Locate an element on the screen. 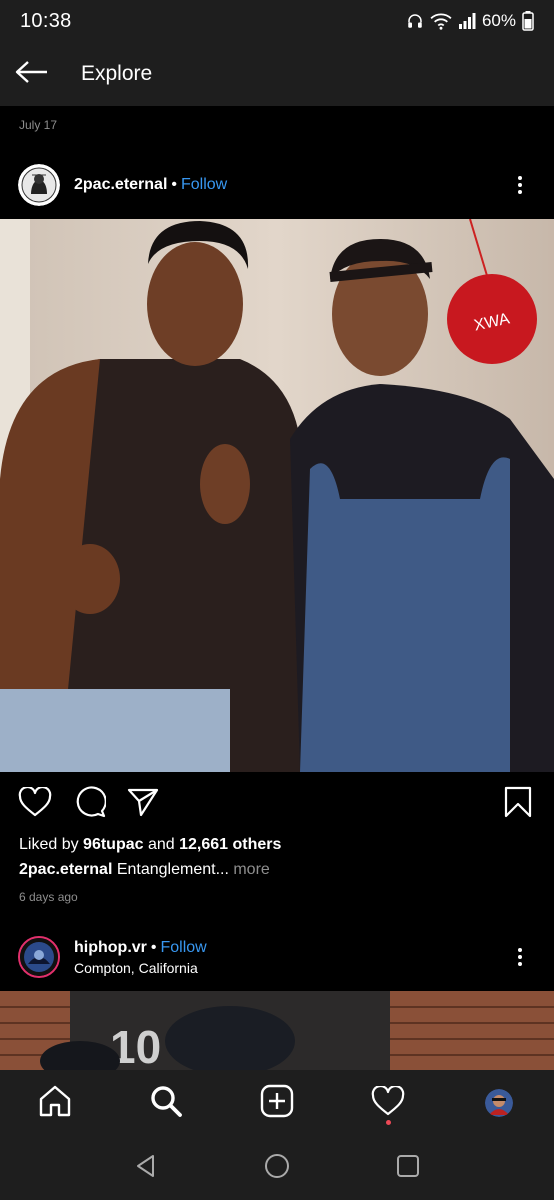 The width and height of the screenshot is (554, 1200). bottom-nav is located at coordinates (277, 1103).